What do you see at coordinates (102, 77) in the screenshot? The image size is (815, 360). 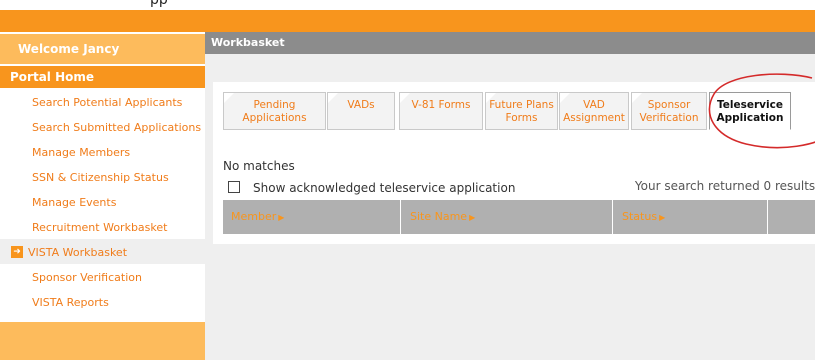 I see `portal-home-link: Portal Home` at bounding box center [102, 77].